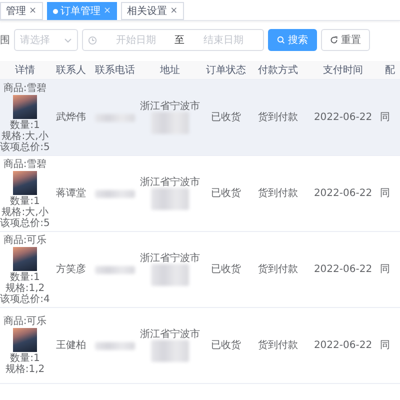  Describe the element at coordinates (292, 40) in the screenshot. I see `search-button: 搜索` at that location.